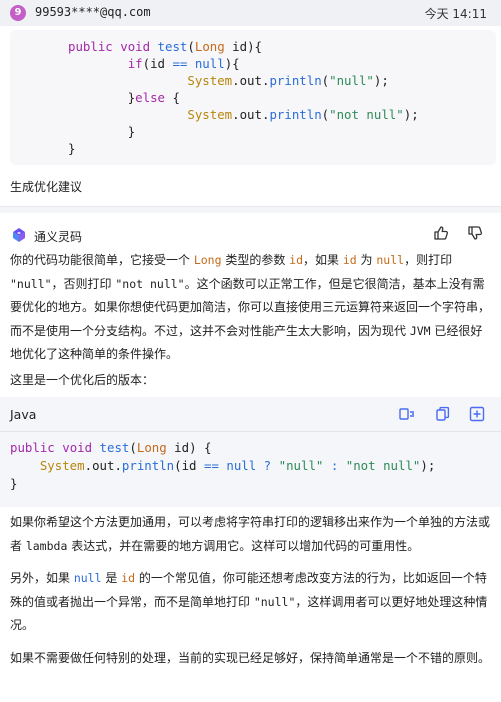 The width and height of the screenshot is (501, 702). What do you see at coordinates (441, 233) in the screenshot?
I see `thumbs-up-icon` at bounding box center [441, 233].